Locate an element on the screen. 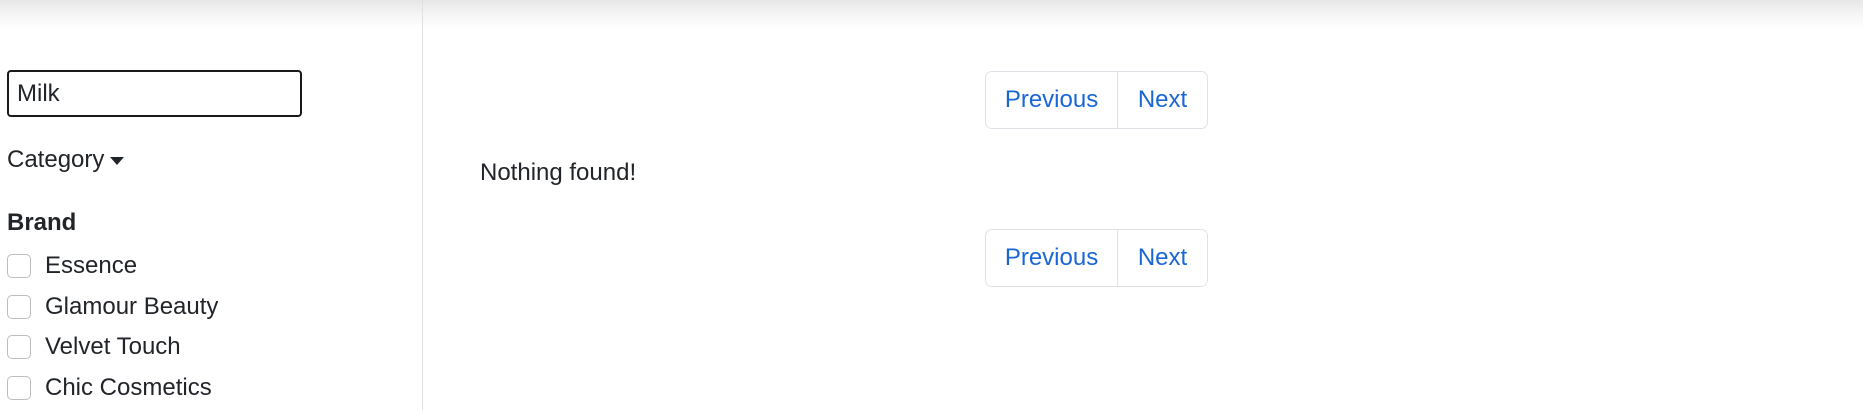 The height and width of the screenshot is (410, 1863). pagination-bottom: Previous Next is located at coordinates (1096, 258).